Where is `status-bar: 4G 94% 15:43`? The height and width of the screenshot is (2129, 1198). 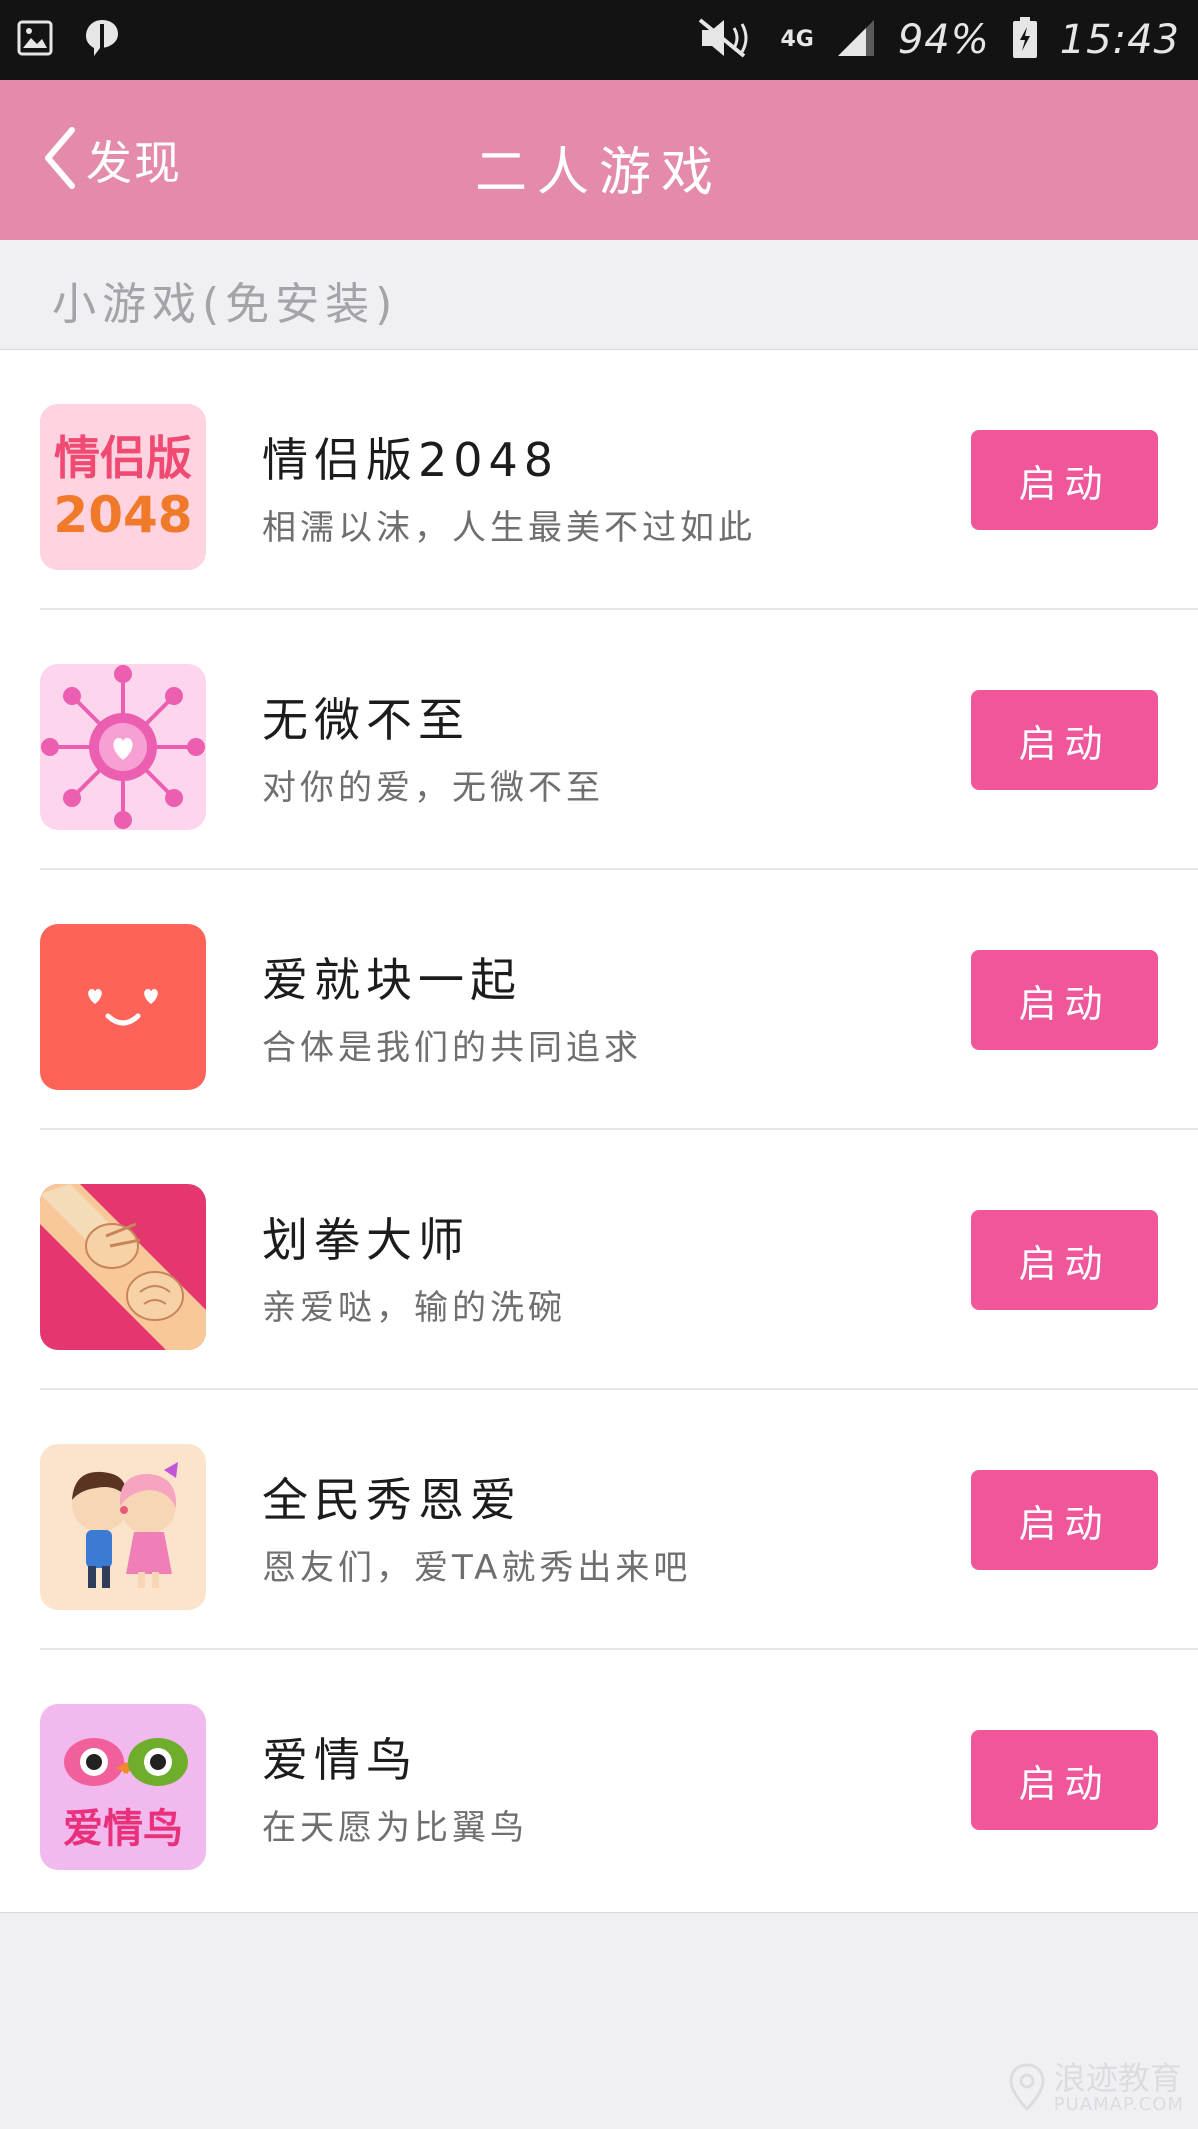 status-bar: 4G 94% 15:43 is located at coordinates (599, 40).